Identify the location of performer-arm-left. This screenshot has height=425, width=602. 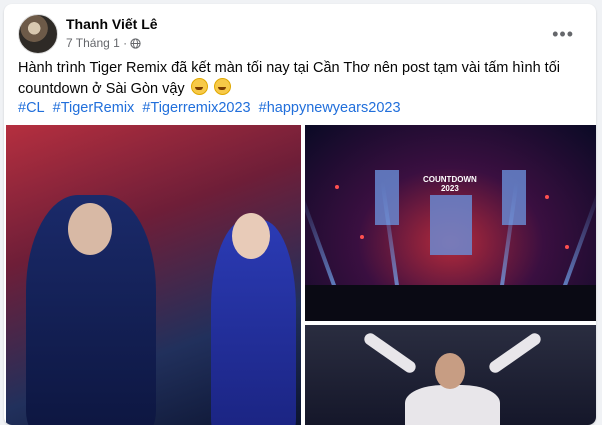
(390, 353).